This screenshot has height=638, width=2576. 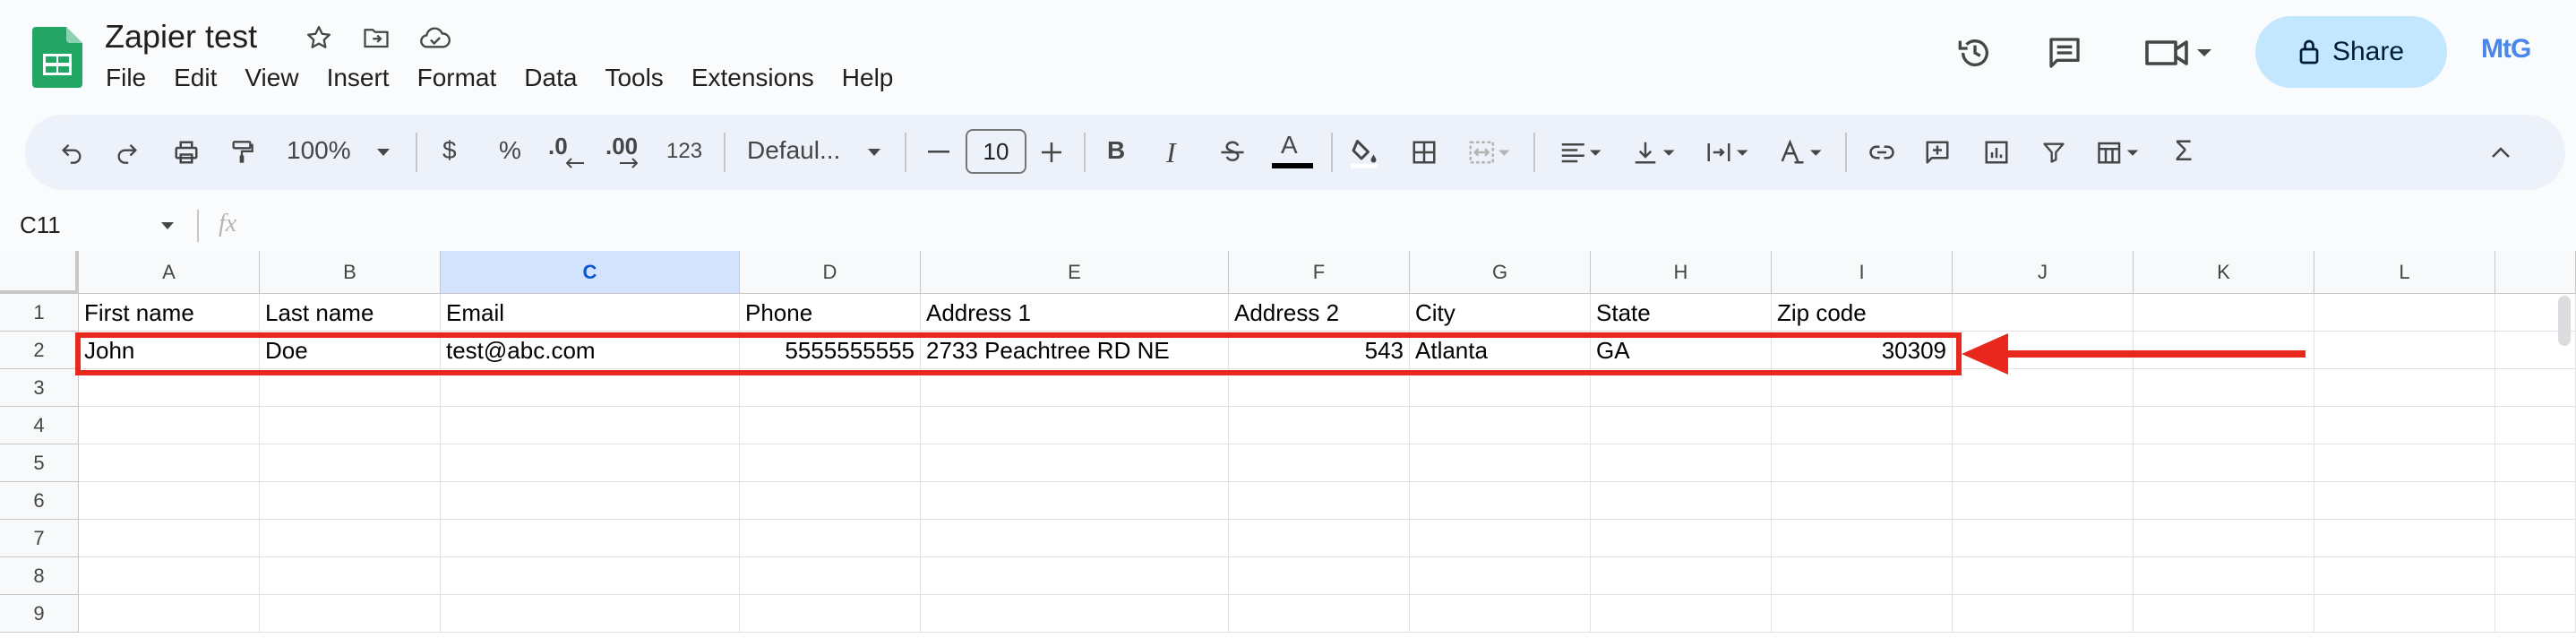 I want to click on cell-g4, so click(x=1500, y=425).